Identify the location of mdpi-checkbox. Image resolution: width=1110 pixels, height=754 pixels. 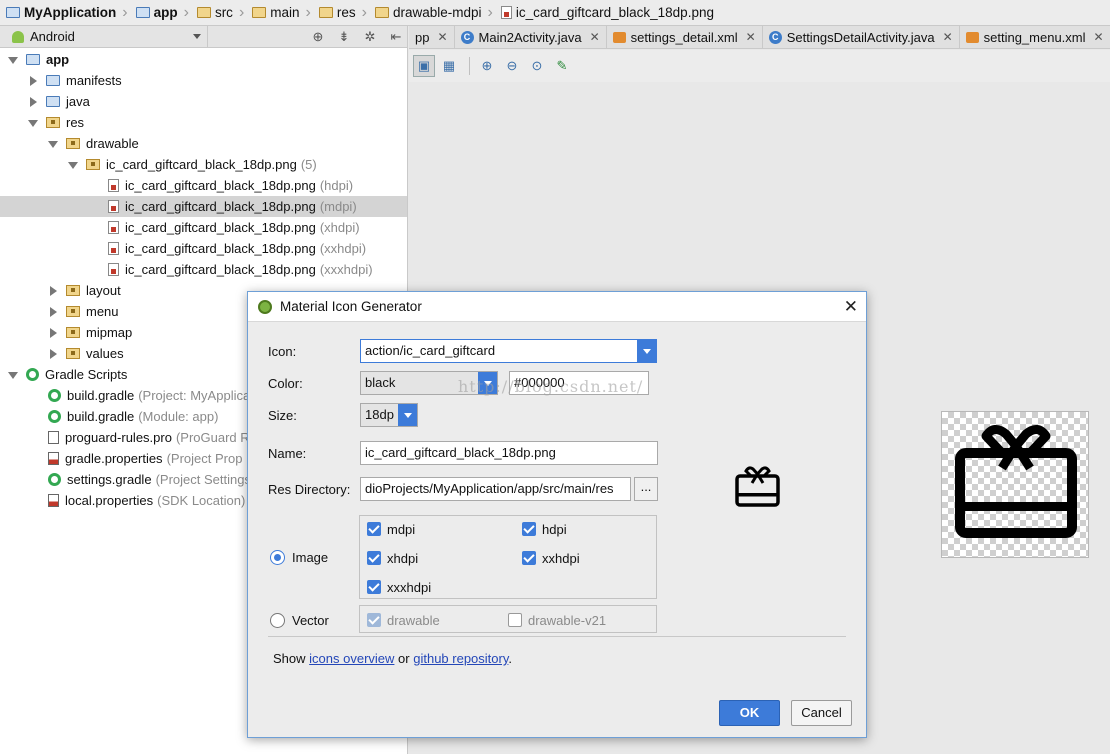
(374, 529).